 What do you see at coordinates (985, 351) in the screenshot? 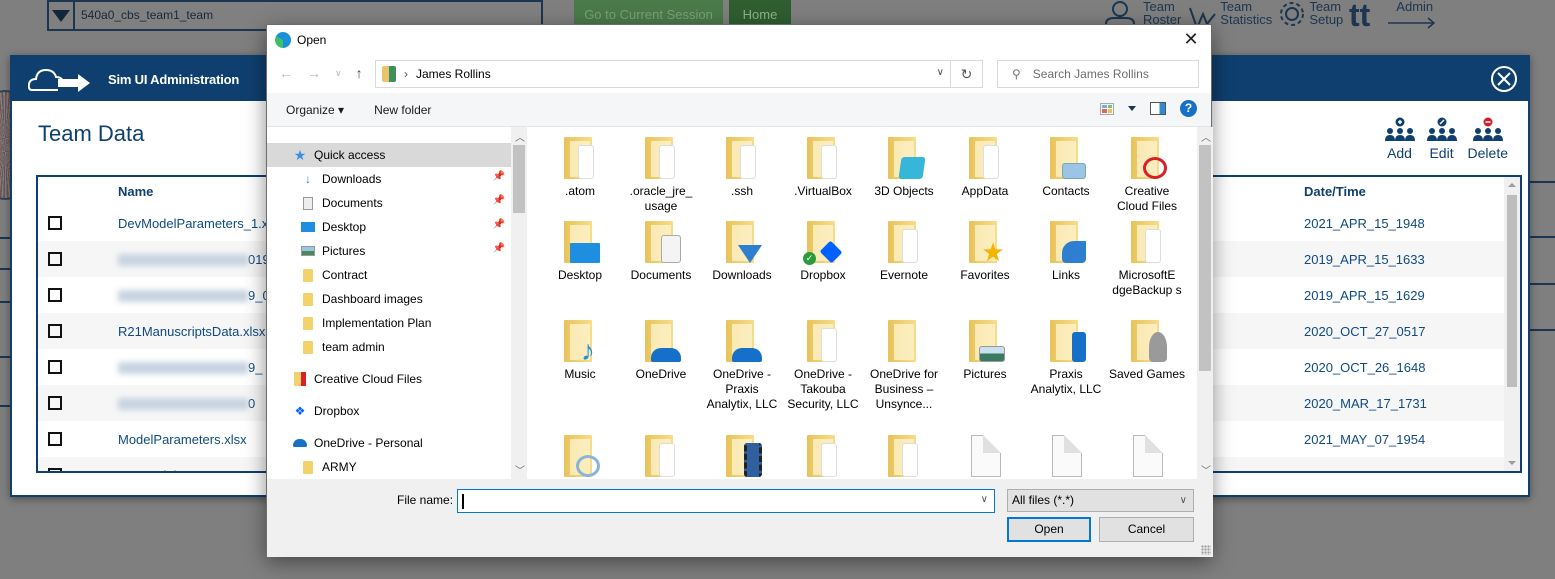
I see `folder-item: Pictures` at bounding box center [985, 351].